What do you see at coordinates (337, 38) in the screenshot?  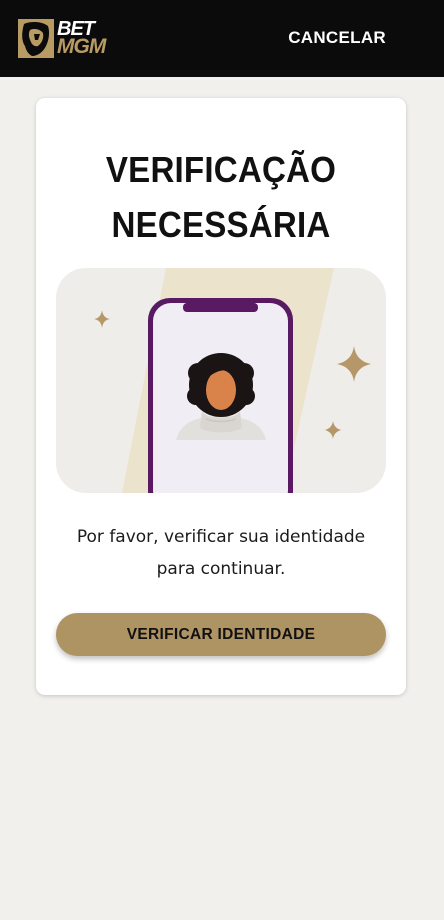 I see `cancel-button: CANCELAR` at bounding box center [337, 38].